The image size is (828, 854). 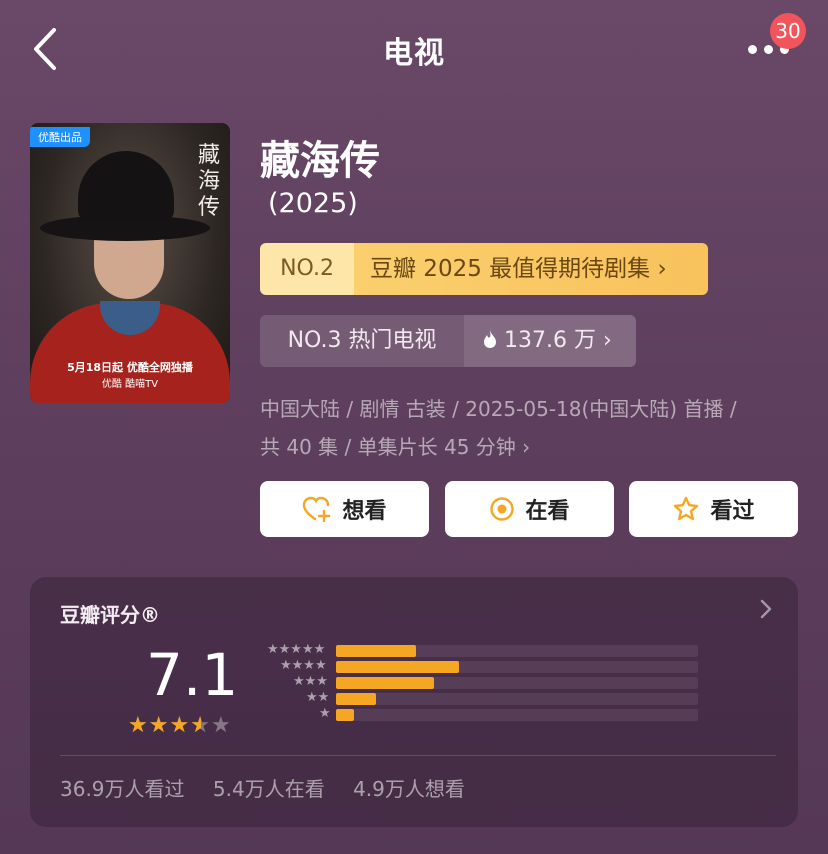 What do you see at coordinates (502, 509) in the screenshot?
I see `target-icon` at bounding box center [502, 509].